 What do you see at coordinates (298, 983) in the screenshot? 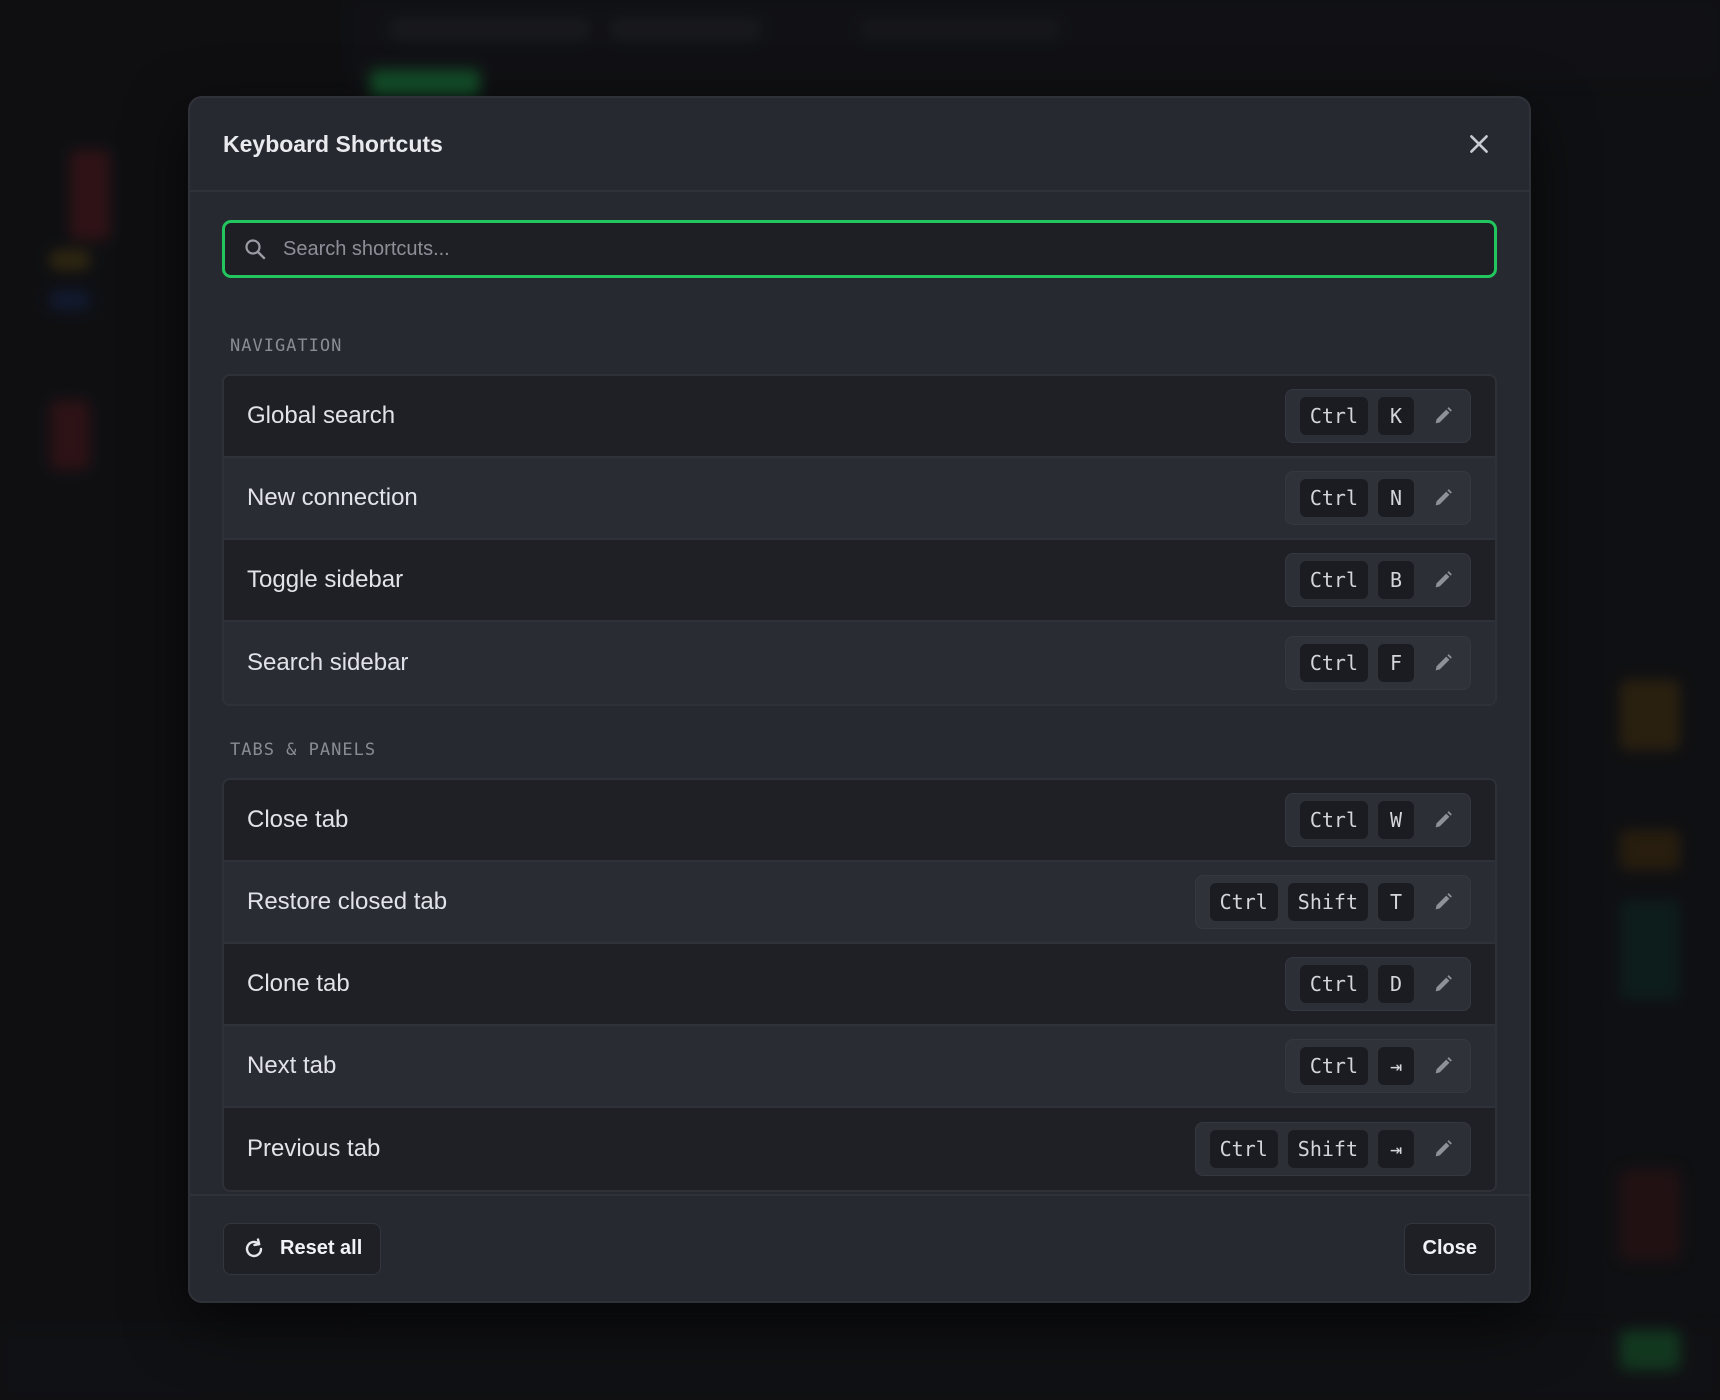
I see `shortcut-label: Clone tab` at bounding box center [298, 983].